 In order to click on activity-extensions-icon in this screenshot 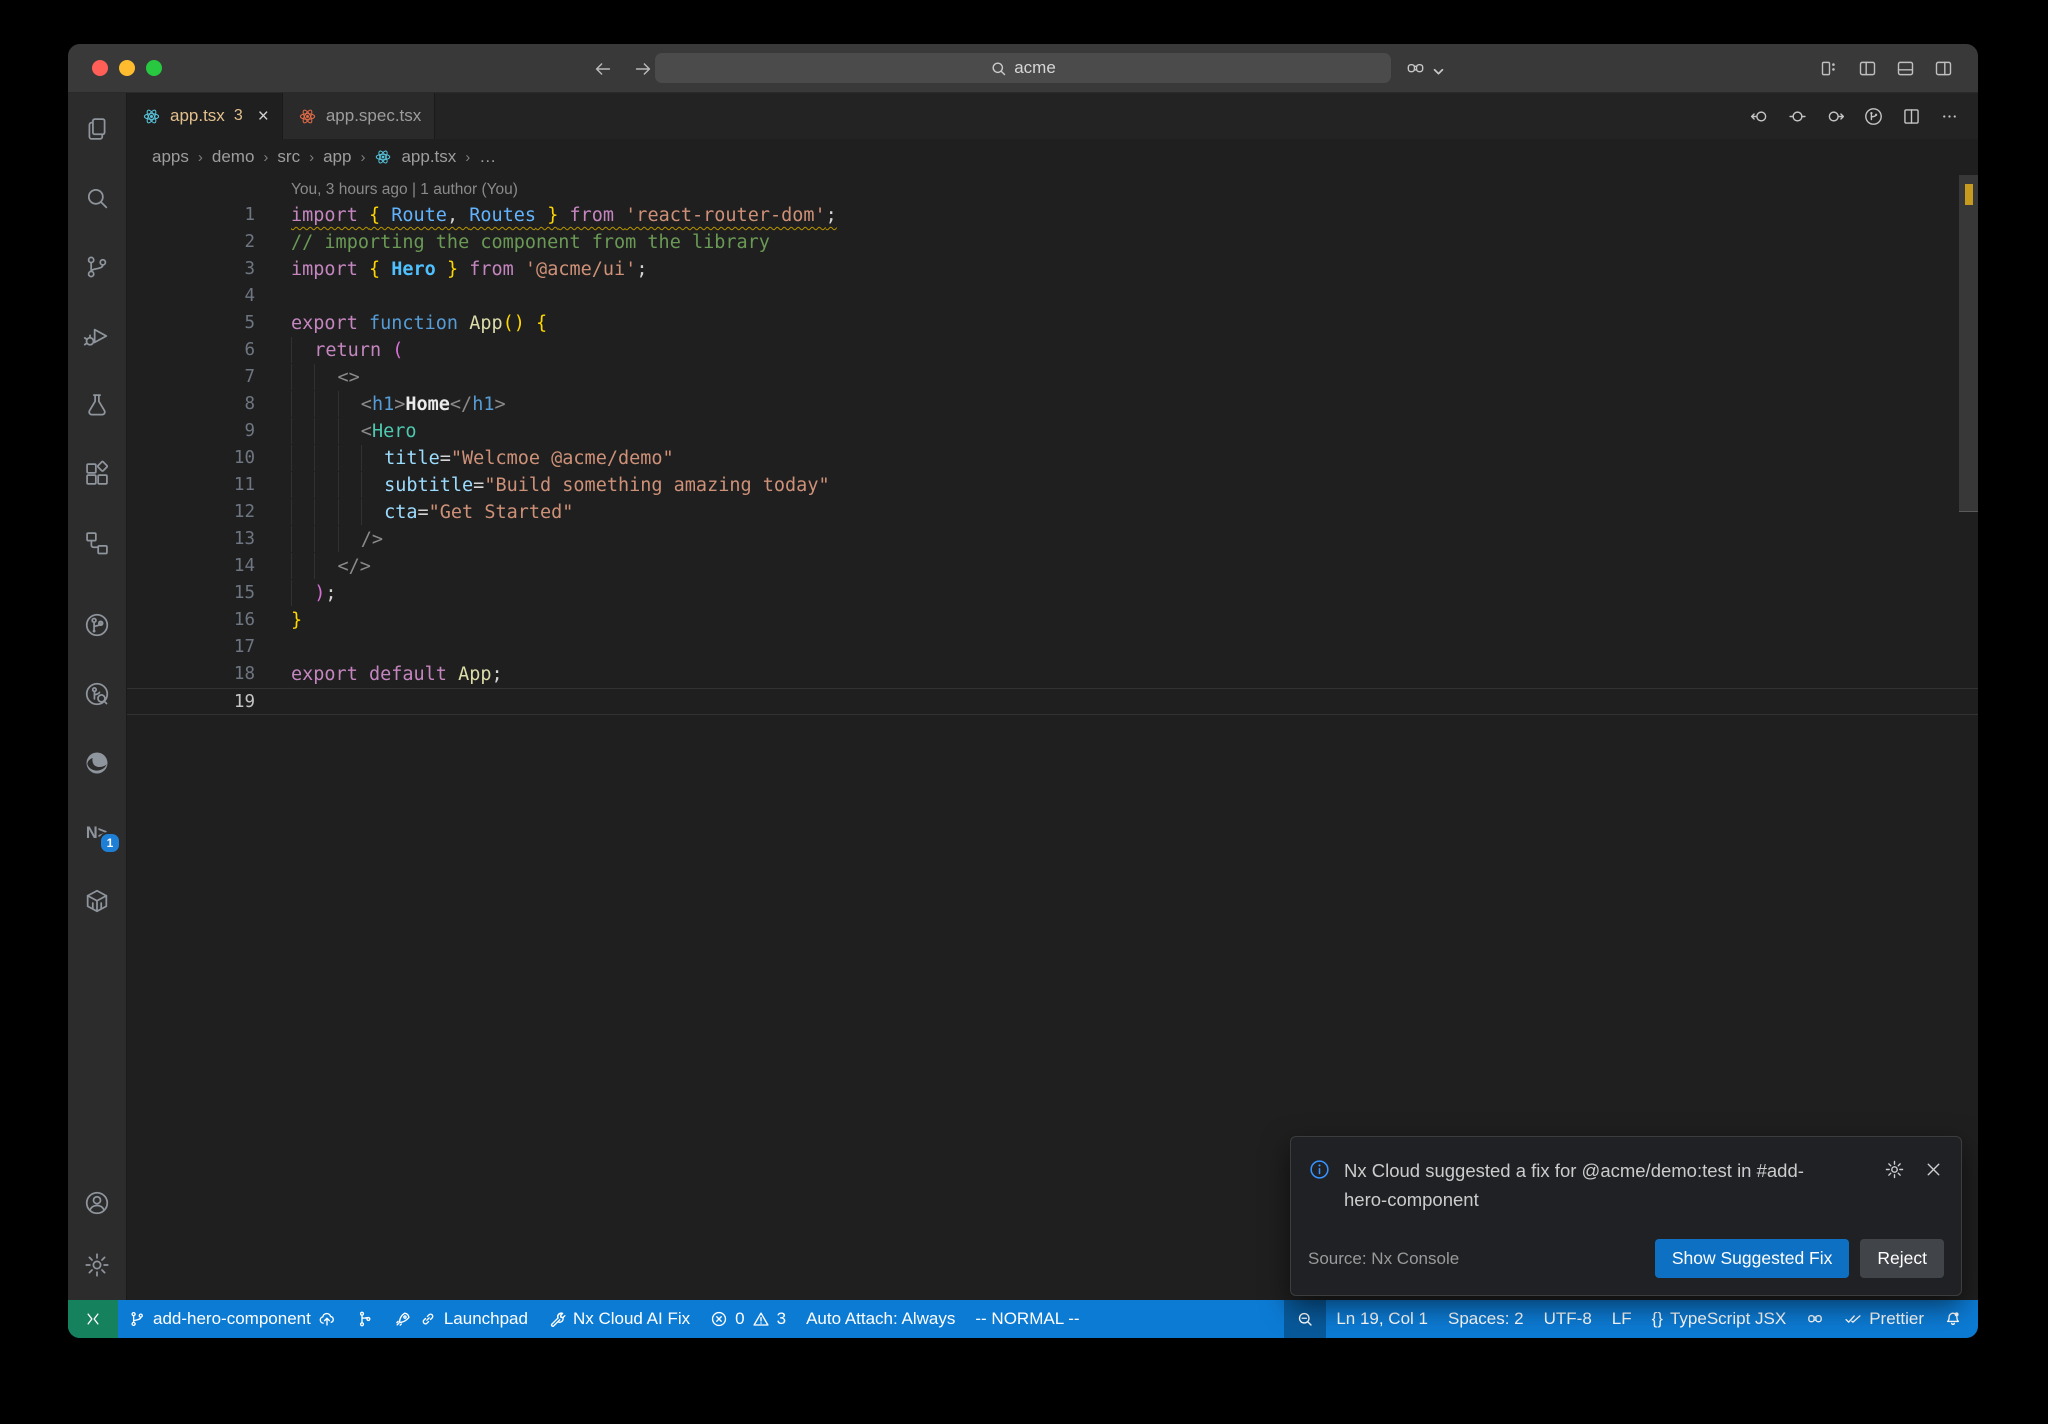, I will do `click(97, 474)`.